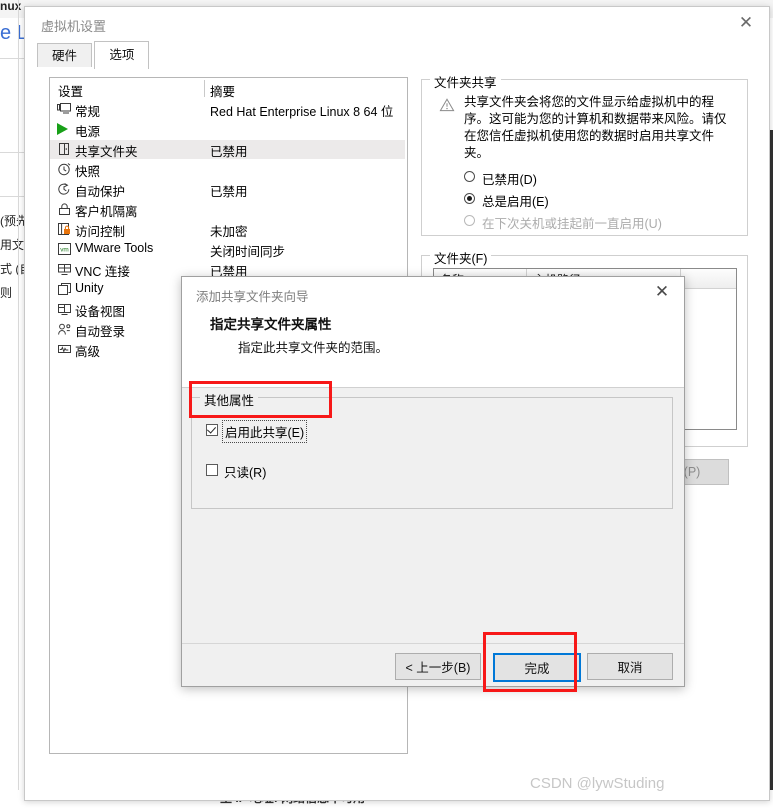 The width and height of the screenshot is (773, 808). Describe the element at coordinates (245, 473) in the screenshot. I see `checkbox-label: 只读(R)` at that location.